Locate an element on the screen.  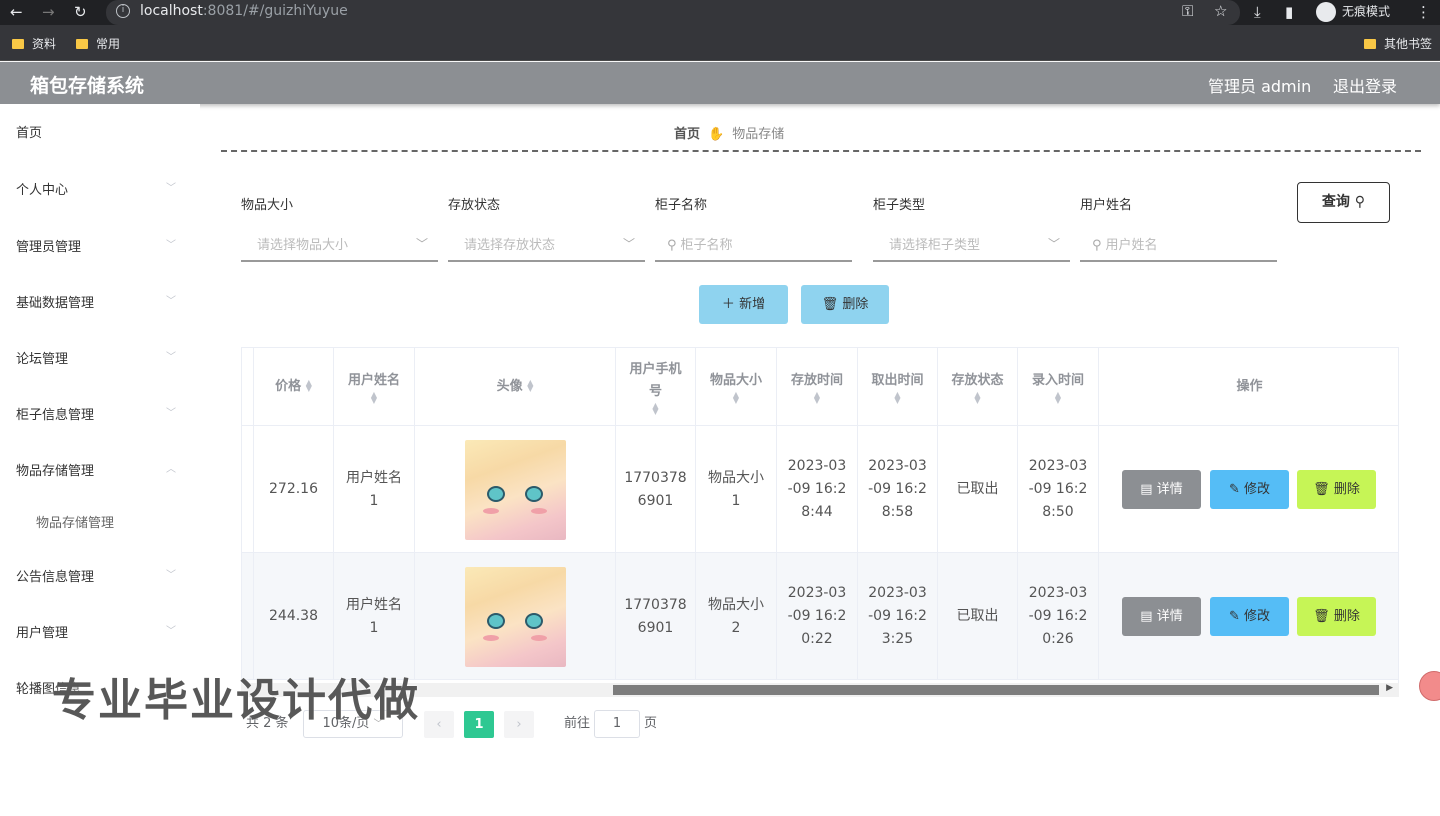
cell-created: 2023-03-09 16:28:50 is located at coordinates (1058, 489).